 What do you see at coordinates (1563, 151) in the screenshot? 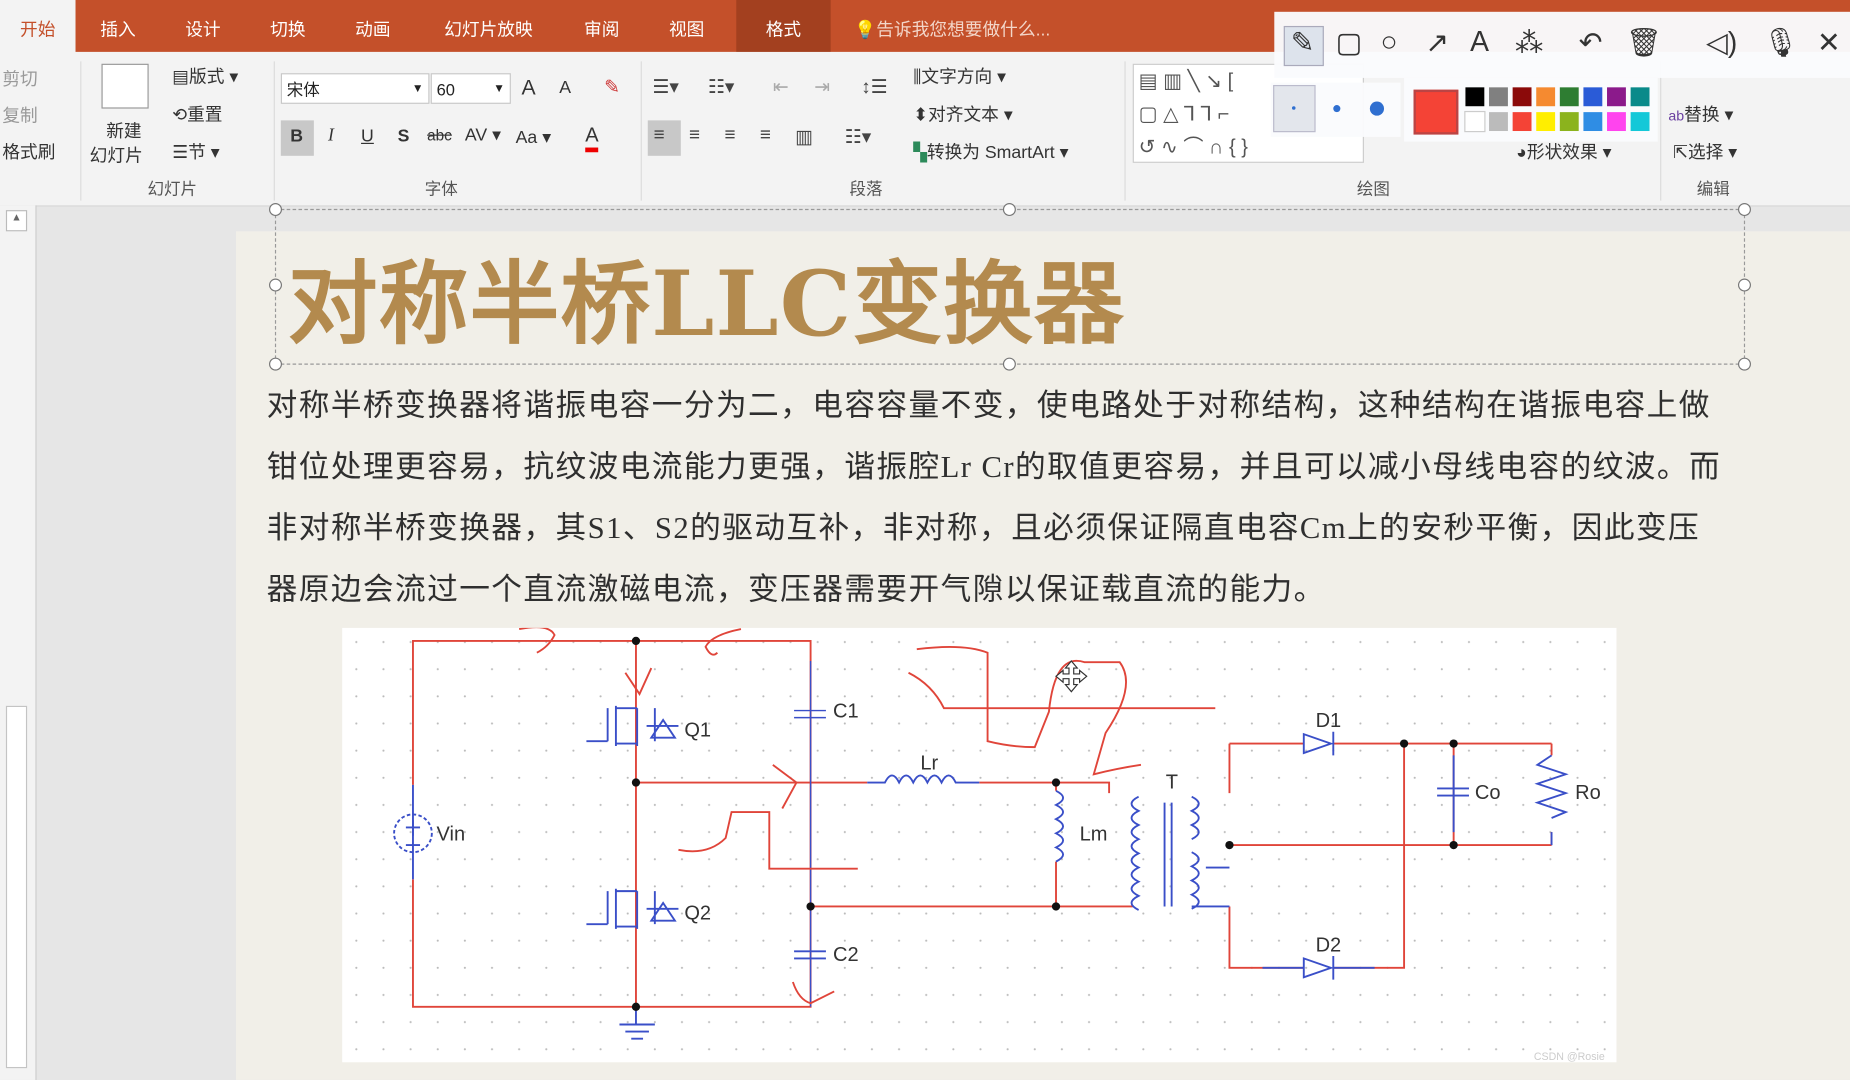
I see `shape-effects-button: ◕形状效果 ▾` at bounding box center [1563, 151].